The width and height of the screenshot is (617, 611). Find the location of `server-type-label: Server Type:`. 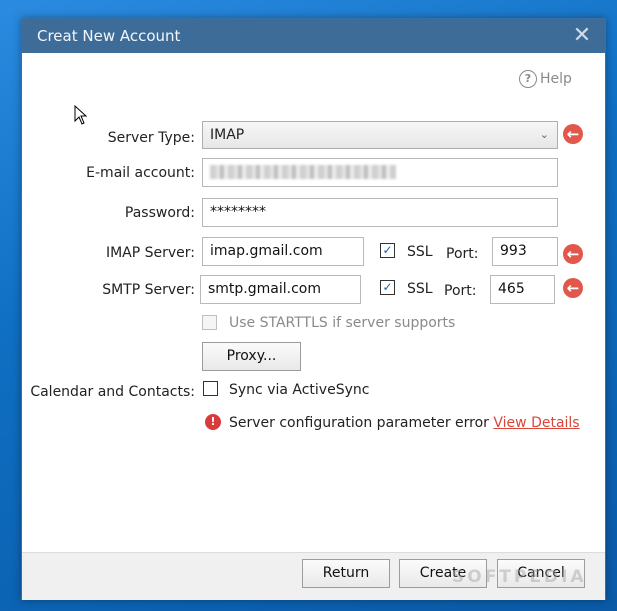

server-type-label: Server Type: is located at coordinates (151, 138).